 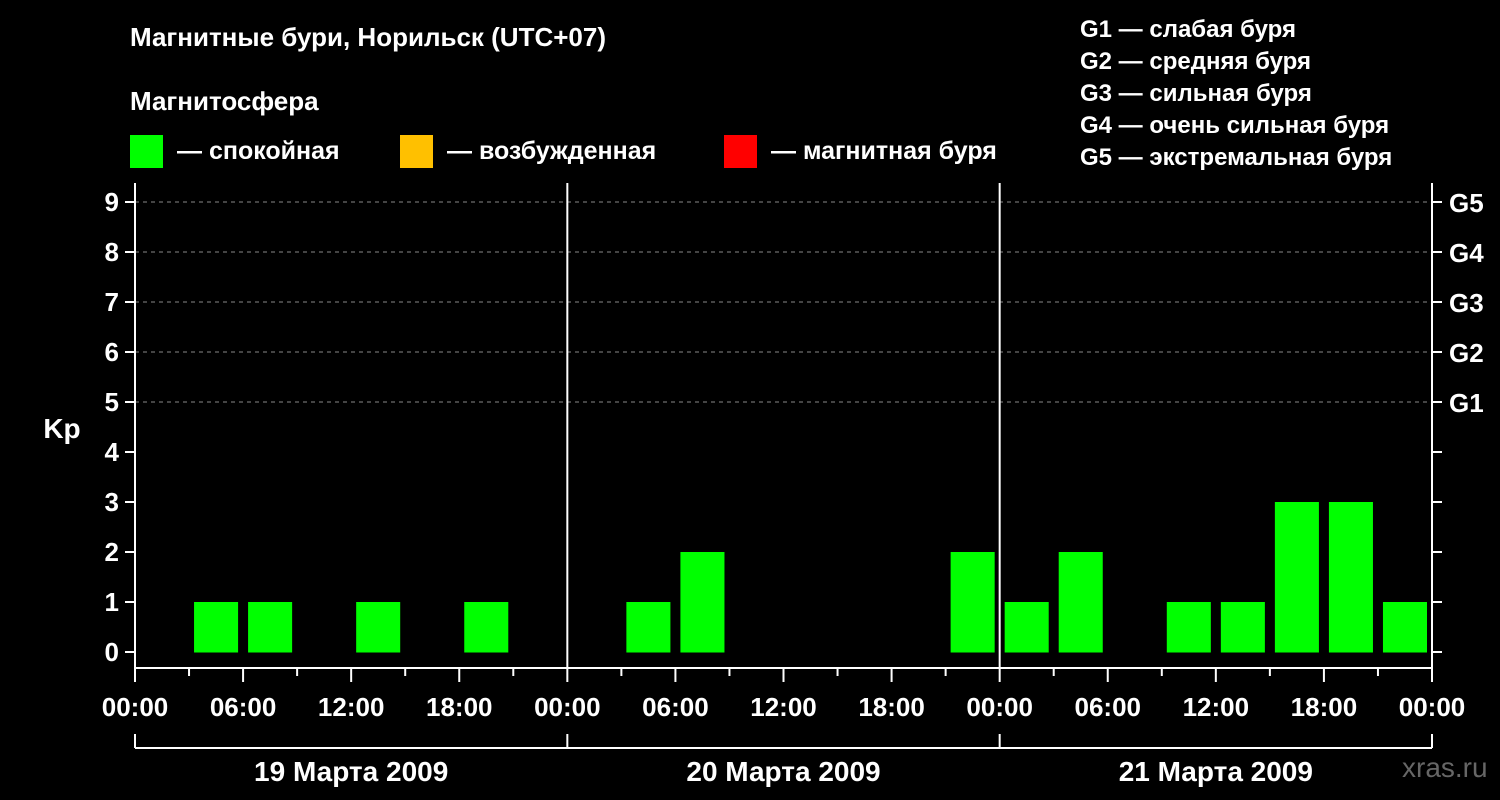 What do you see at coordinates (112, 552) in the screenshot?
I see `y-tick-label: 2` at bounding box center [112, 552].